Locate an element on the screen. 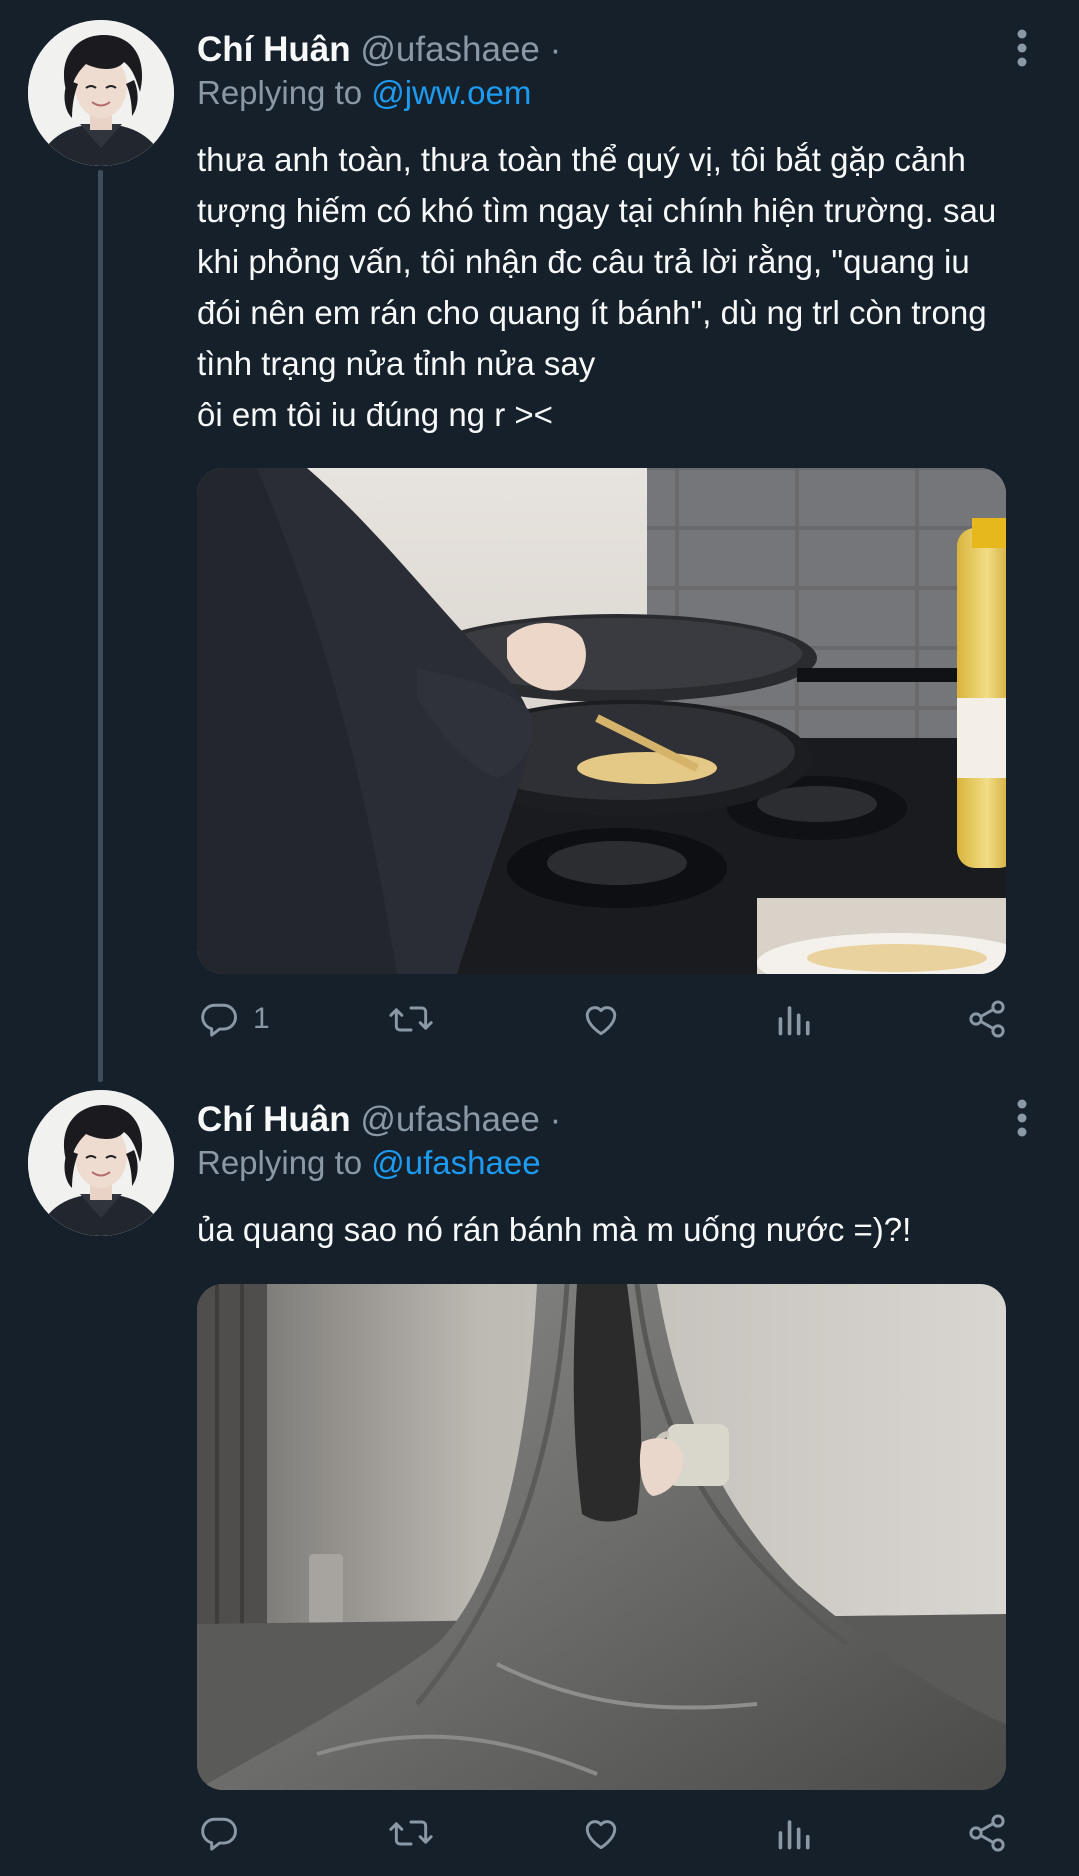 The height and width of the screenshot is (1876, 1079). reply-button: 1 is located at coordinates (233, 1019).